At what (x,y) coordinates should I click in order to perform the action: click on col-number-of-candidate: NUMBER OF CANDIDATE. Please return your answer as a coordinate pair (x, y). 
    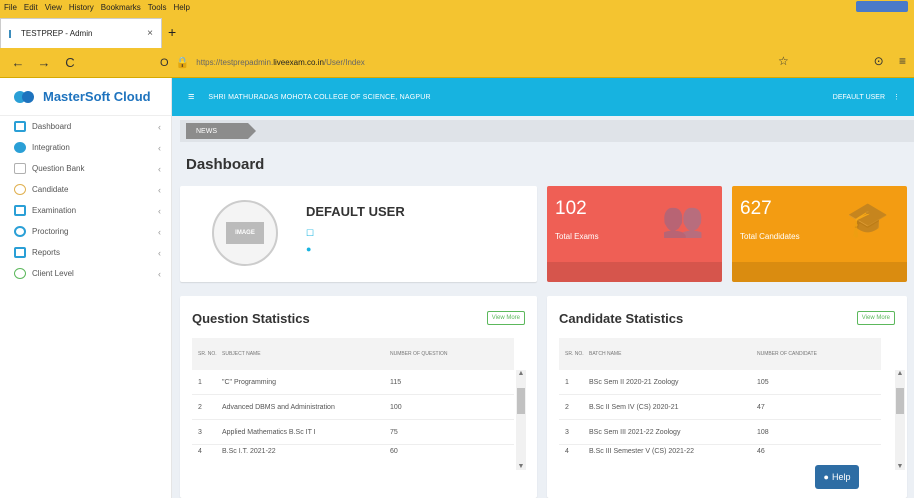
    Looking at the image, I should click on (808, 354).